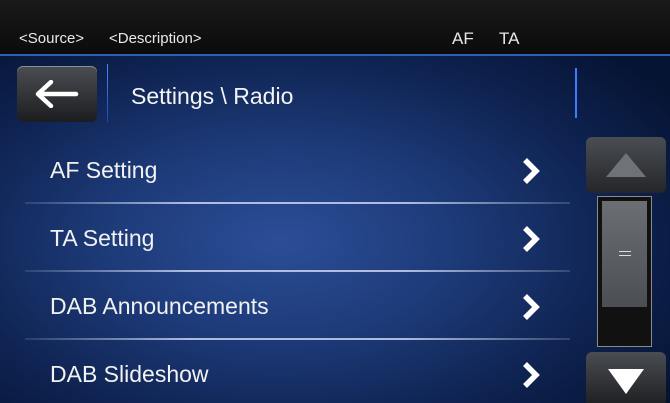 The width and height of the screenshot is (670, 403). I want to click on list-item-label: DAB Announcements, so click(159, 306).